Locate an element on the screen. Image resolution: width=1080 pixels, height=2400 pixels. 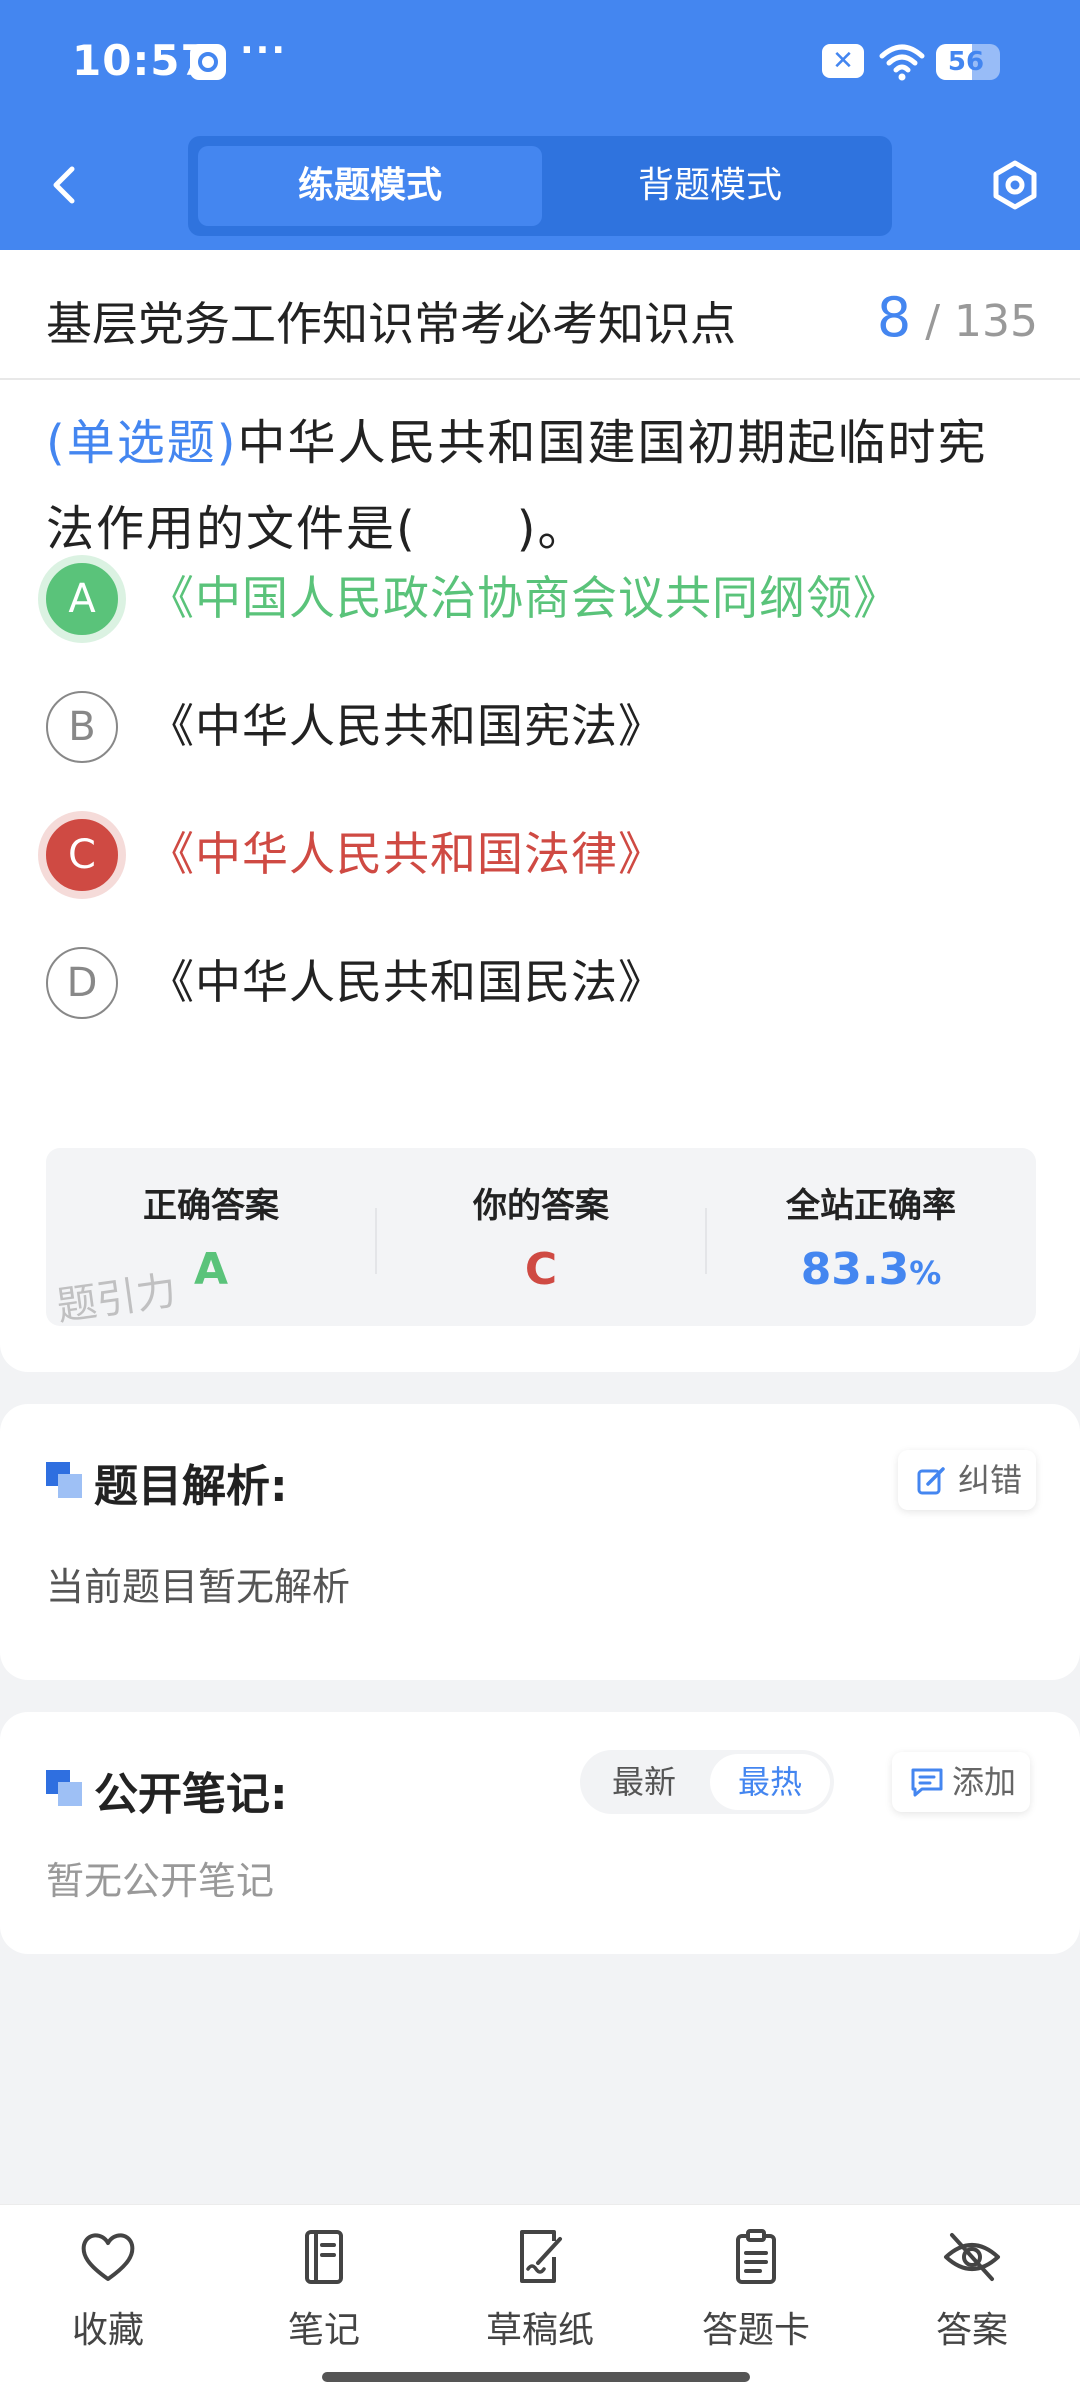
accuracy-block: 全站正确率 83.3% is located at coordinates (871, 1237).